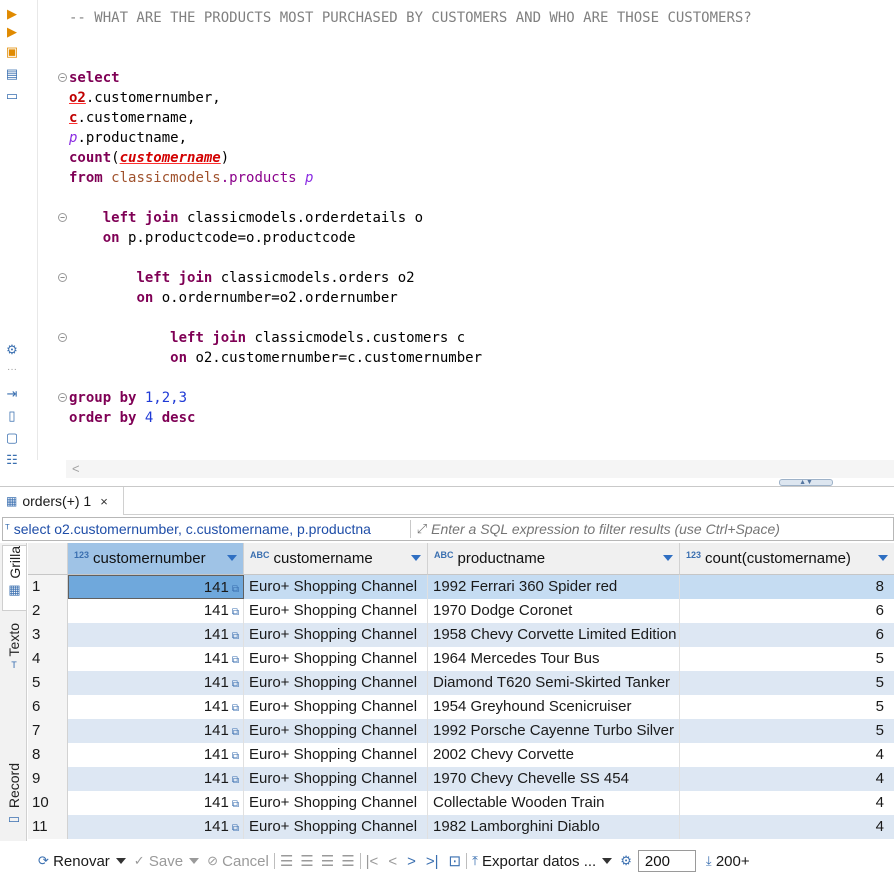 The image size is (894, 872). I want to click on column-header-customername: ABC customername, so click(336, 559).